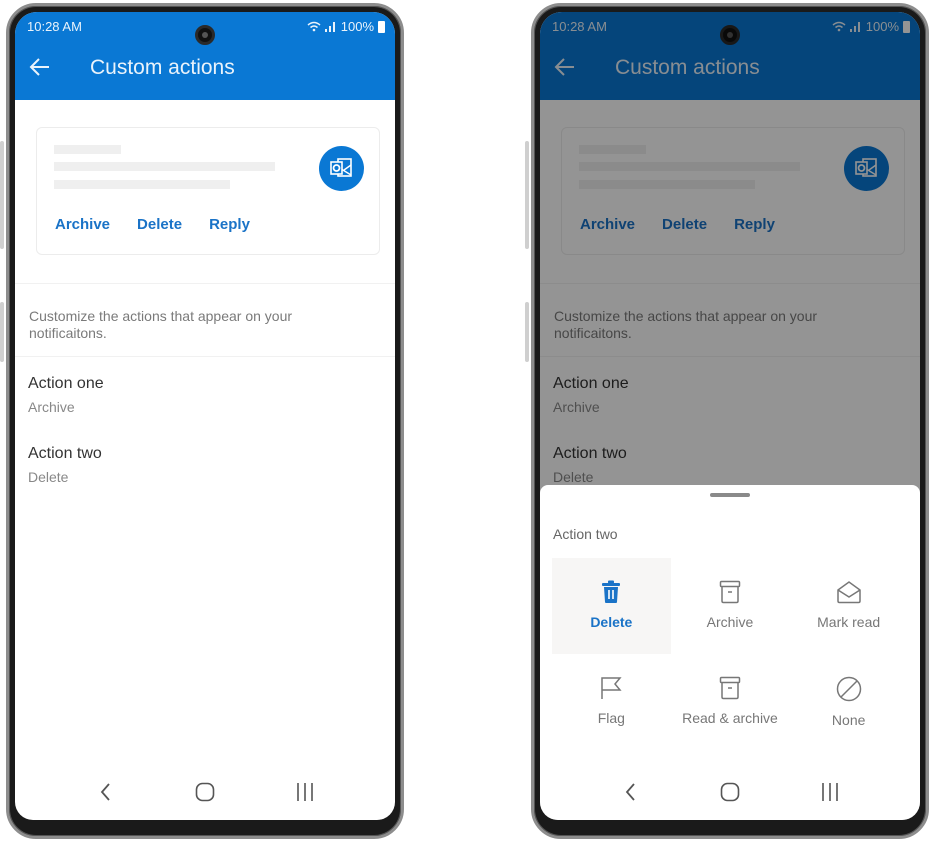  What do you see at coordinates (205, 35) in the screenshot?
I see `front-camera` at bounding box center [205, 35].